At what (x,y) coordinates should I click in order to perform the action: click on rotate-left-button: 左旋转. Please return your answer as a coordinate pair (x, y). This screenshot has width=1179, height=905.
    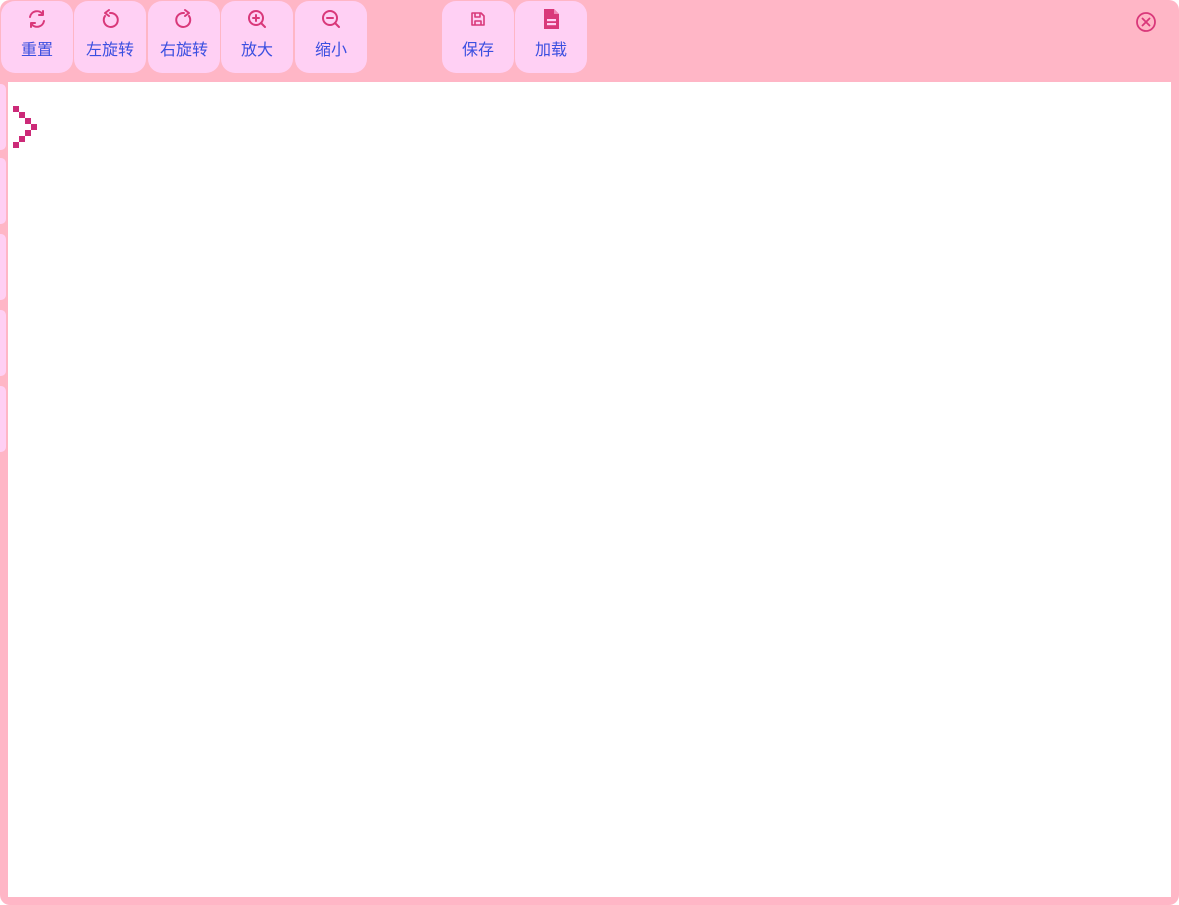
    Looking at the image, I should click on (110, 37).